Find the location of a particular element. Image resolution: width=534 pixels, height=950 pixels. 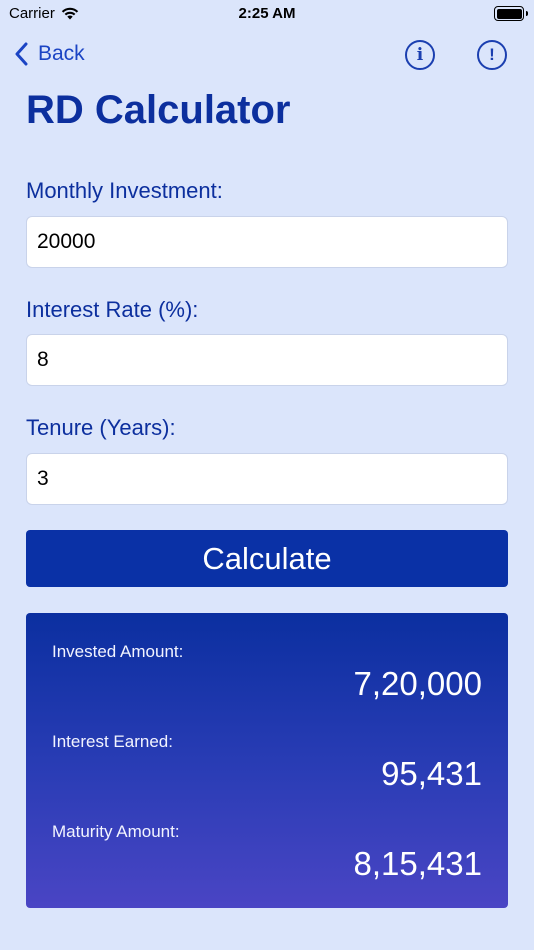

calculate-button: Calculate is located at coordinates (267, 558).